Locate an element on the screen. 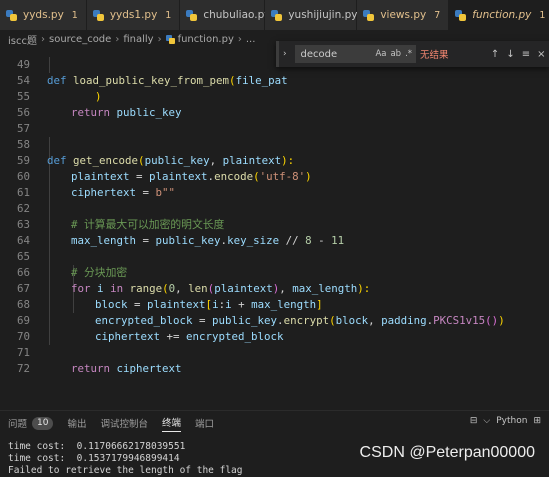  code-text: return ciphertext is located at coordinates (126, 369).